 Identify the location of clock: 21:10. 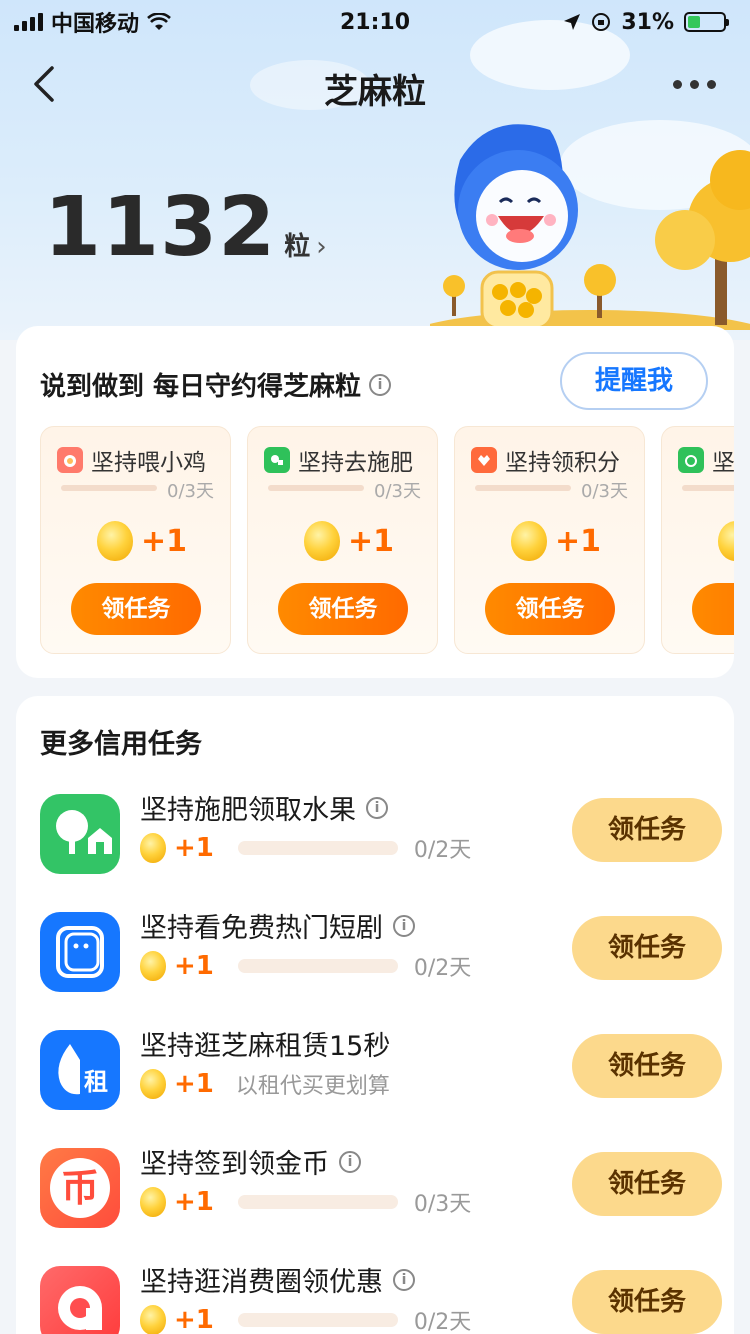
(375, 22).